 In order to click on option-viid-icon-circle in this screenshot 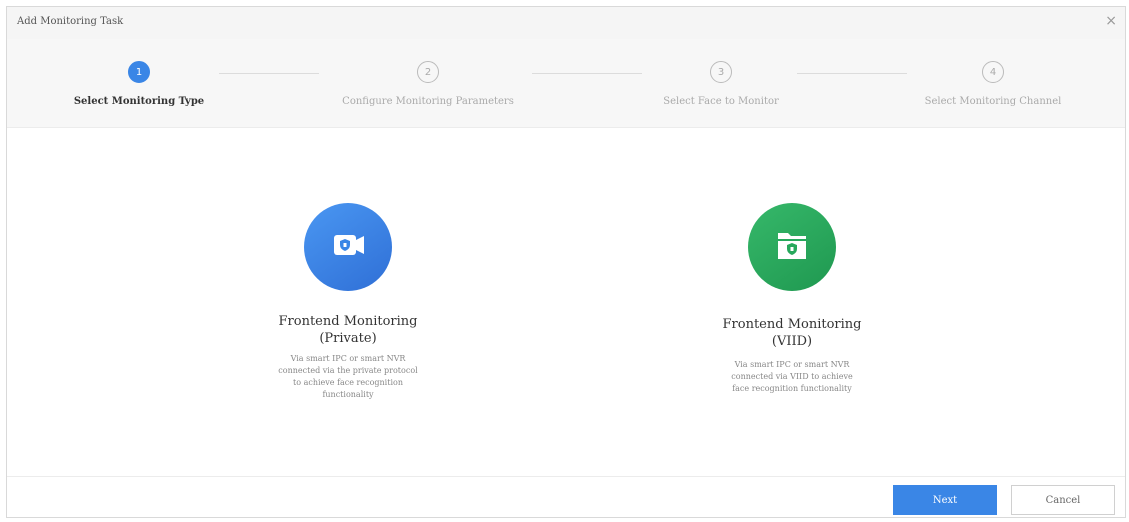, I will do `click(792, 247)`.